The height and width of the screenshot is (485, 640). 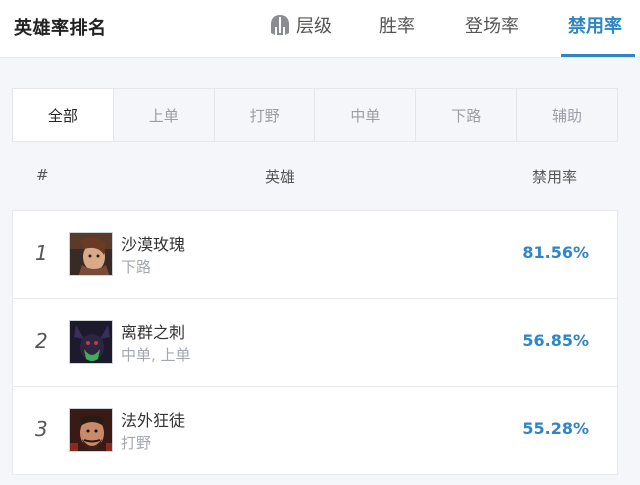 I want to click on position-tabs: 全部 上单 打野 中单 下路 辅助, so click(x=315, y=115).